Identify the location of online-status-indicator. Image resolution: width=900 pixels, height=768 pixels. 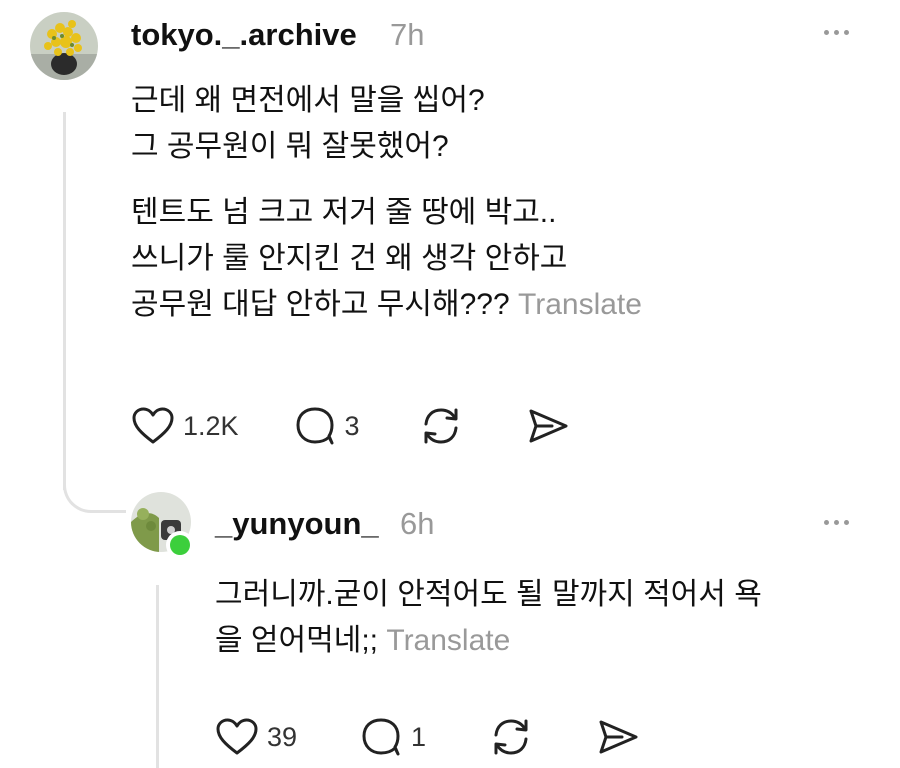
(180, 545).